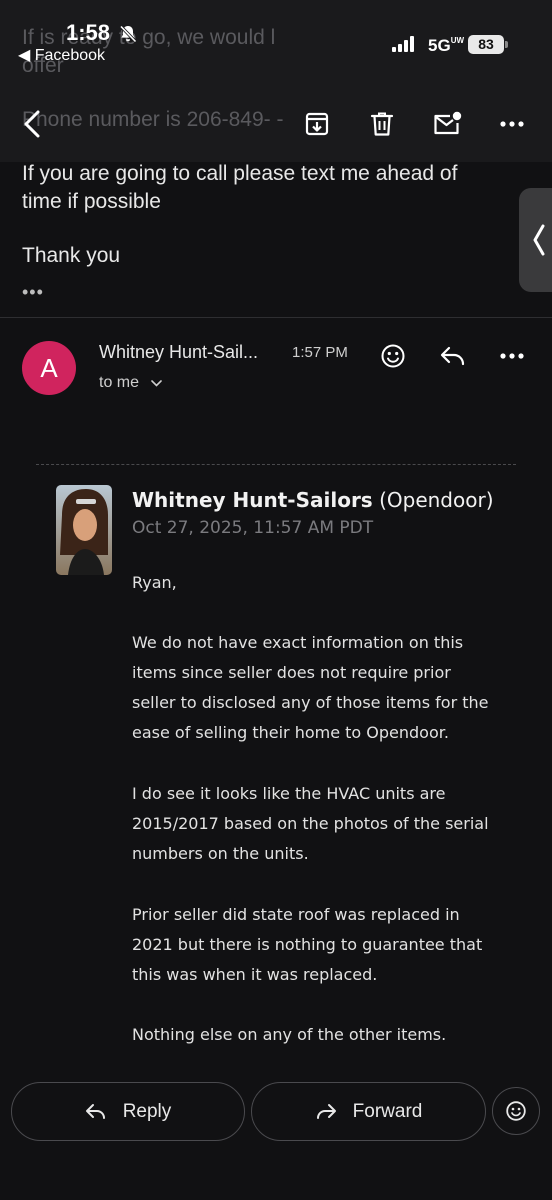  Describe the element at coordinates (88, 32) in the screenshot. I see `status-time: 1:58` at that location.